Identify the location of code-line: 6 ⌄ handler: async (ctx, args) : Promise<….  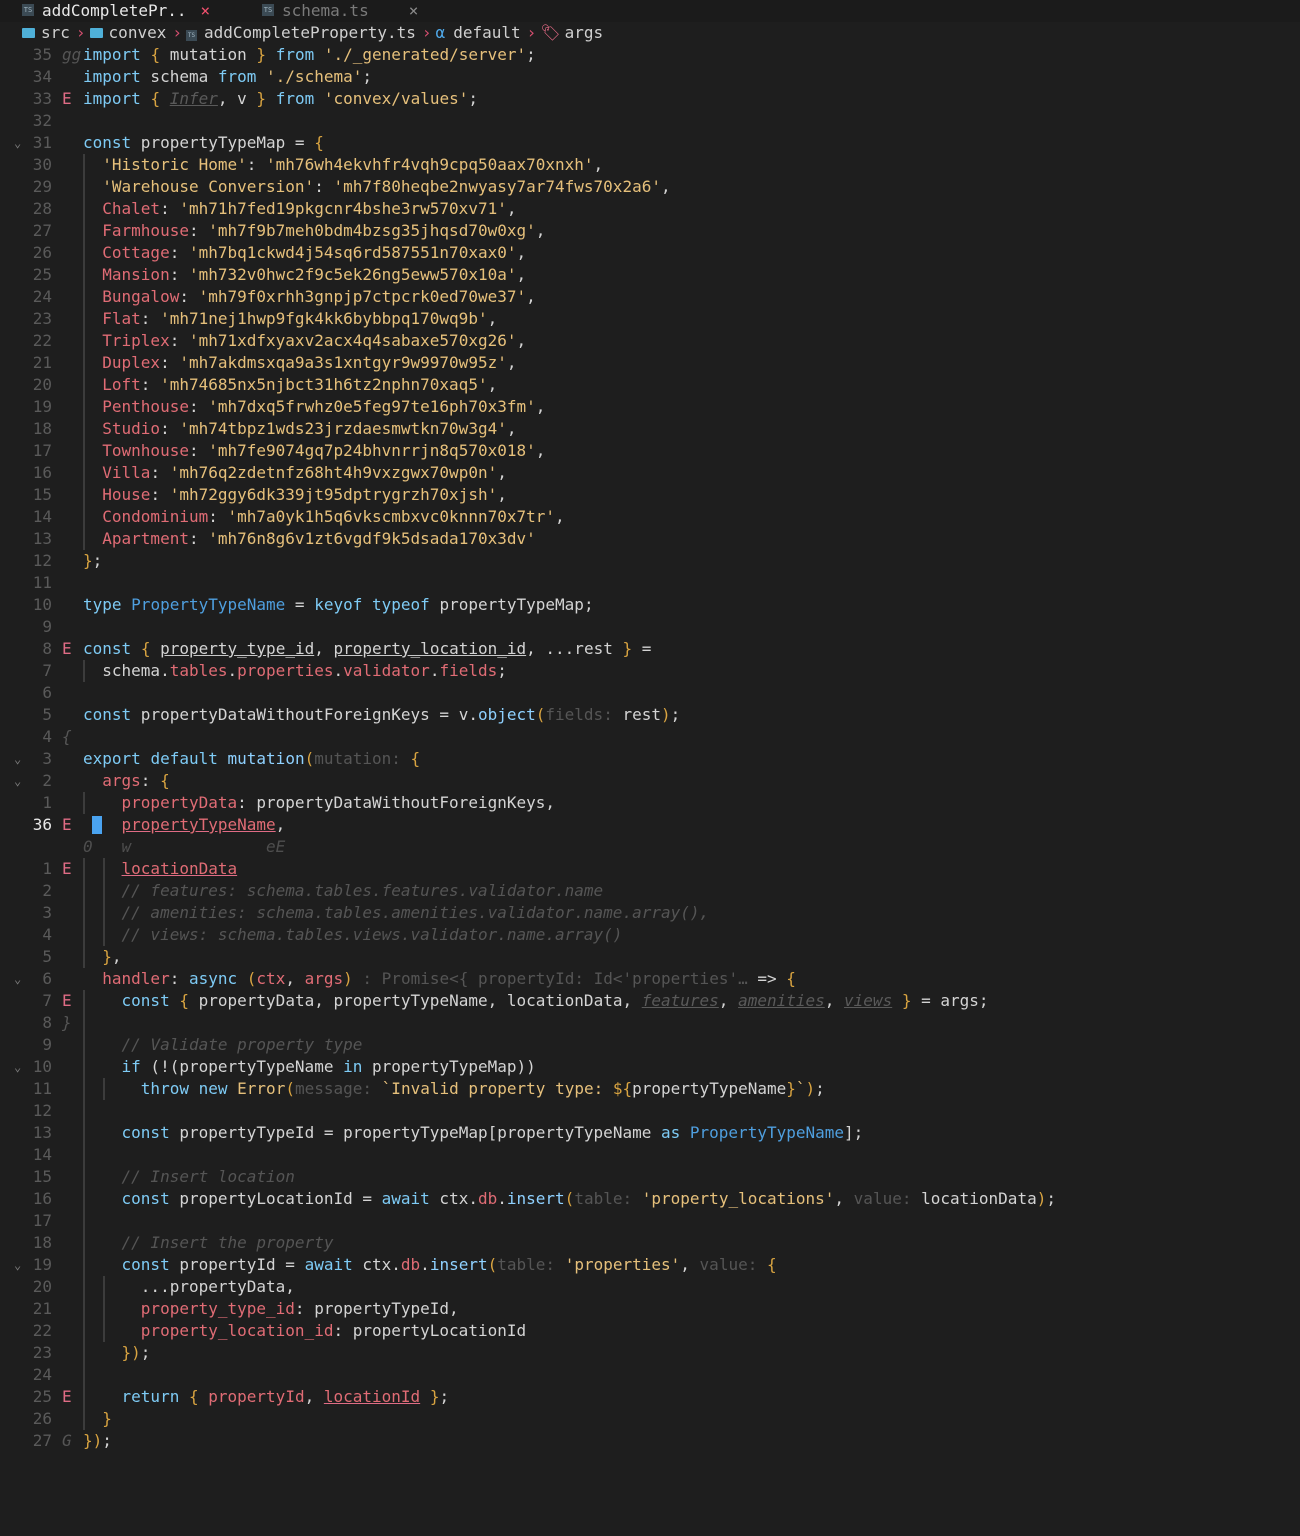
(650, 979).